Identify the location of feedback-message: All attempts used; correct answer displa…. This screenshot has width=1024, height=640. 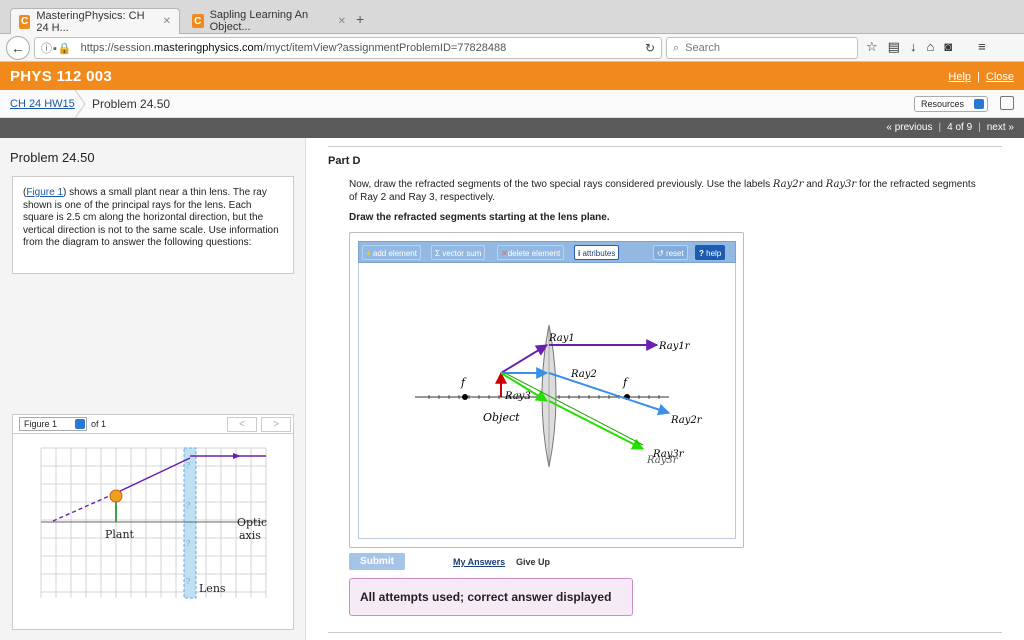
(491, 597).